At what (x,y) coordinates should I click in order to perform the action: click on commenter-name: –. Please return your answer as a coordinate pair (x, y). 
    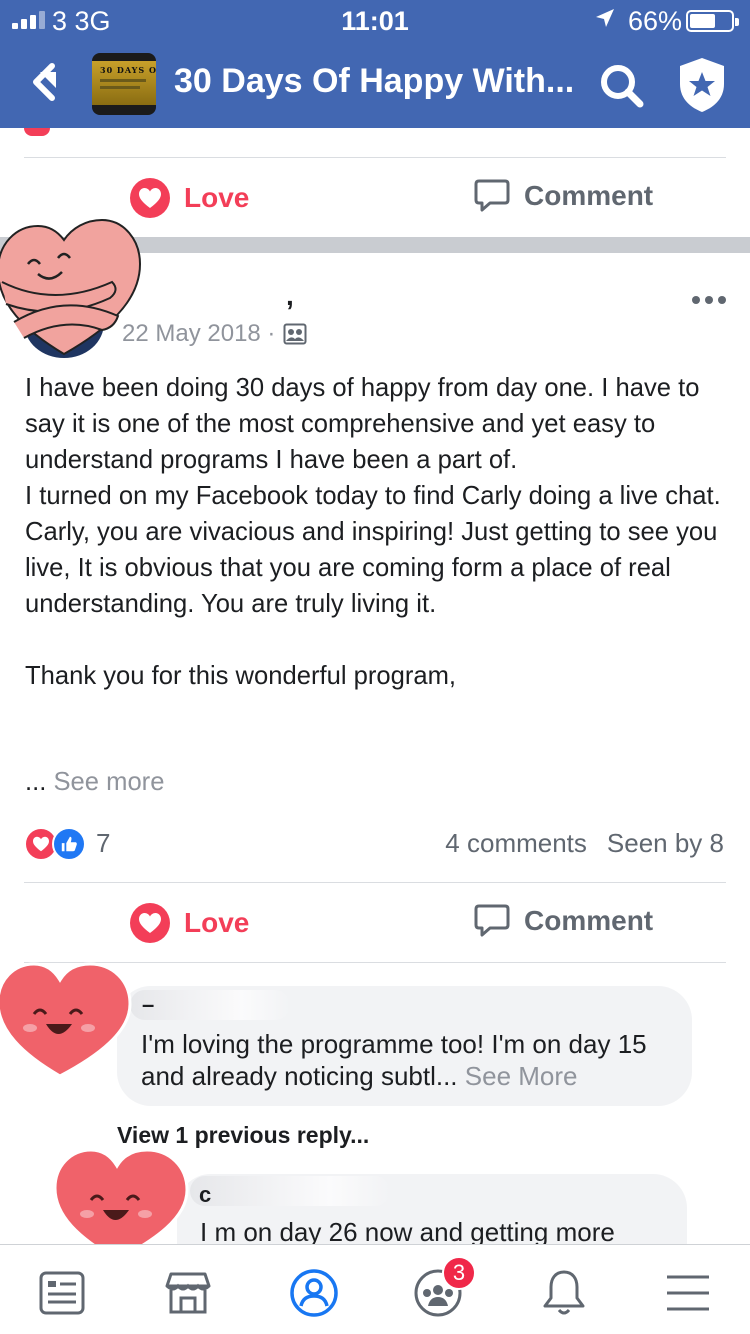
    Looking at the image, I should click on (148, 1005).